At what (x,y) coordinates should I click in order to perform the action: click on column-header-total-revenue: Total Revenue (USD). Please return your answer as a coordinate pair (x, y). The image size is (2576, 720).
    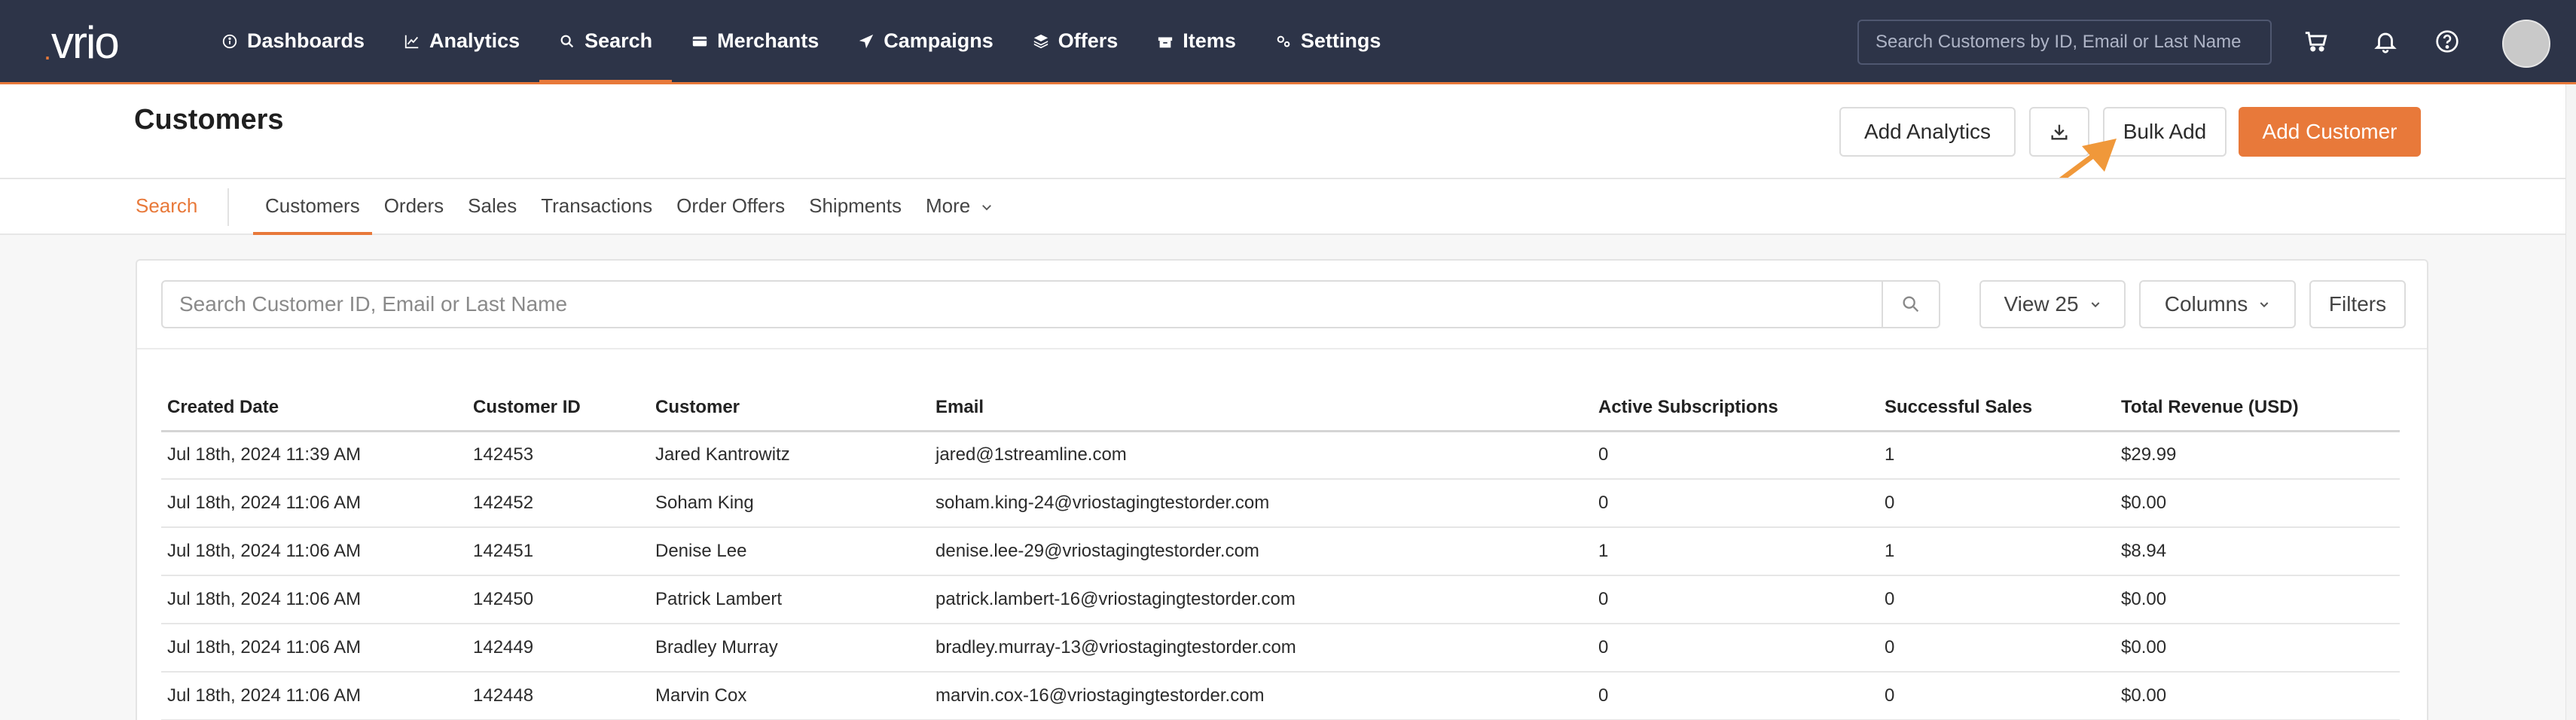
    Looking at the image, I should click on (2258, 409).